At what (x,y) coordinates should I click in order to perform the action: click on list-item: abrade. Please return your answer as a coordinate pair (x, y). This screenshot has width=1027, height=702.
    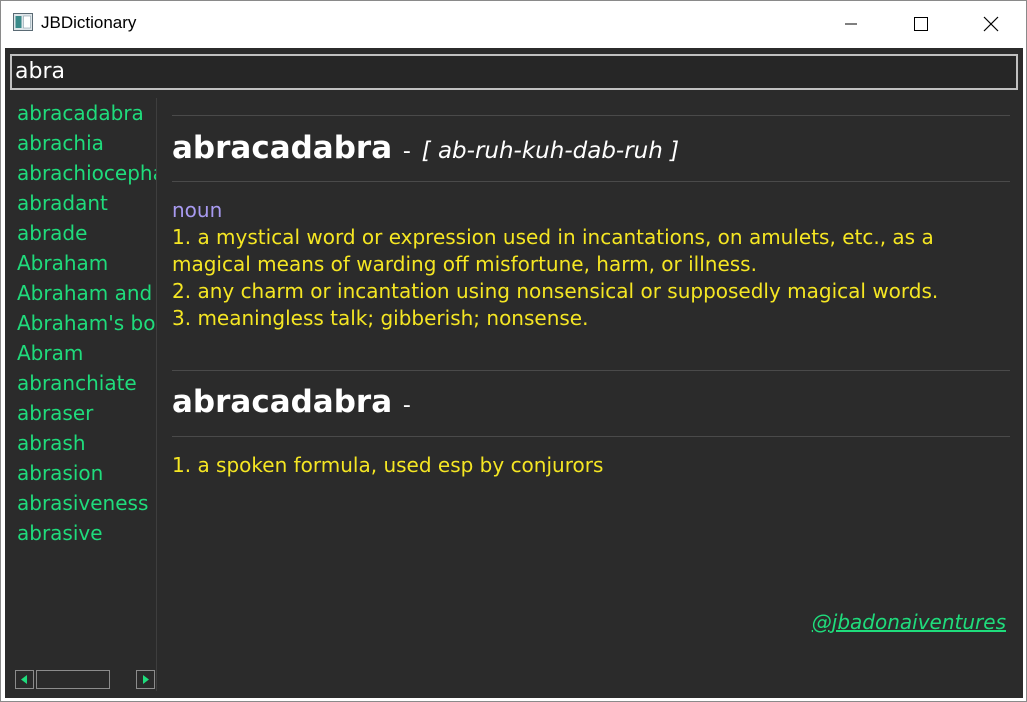
    Looking at the image, I should click on (80, 233).